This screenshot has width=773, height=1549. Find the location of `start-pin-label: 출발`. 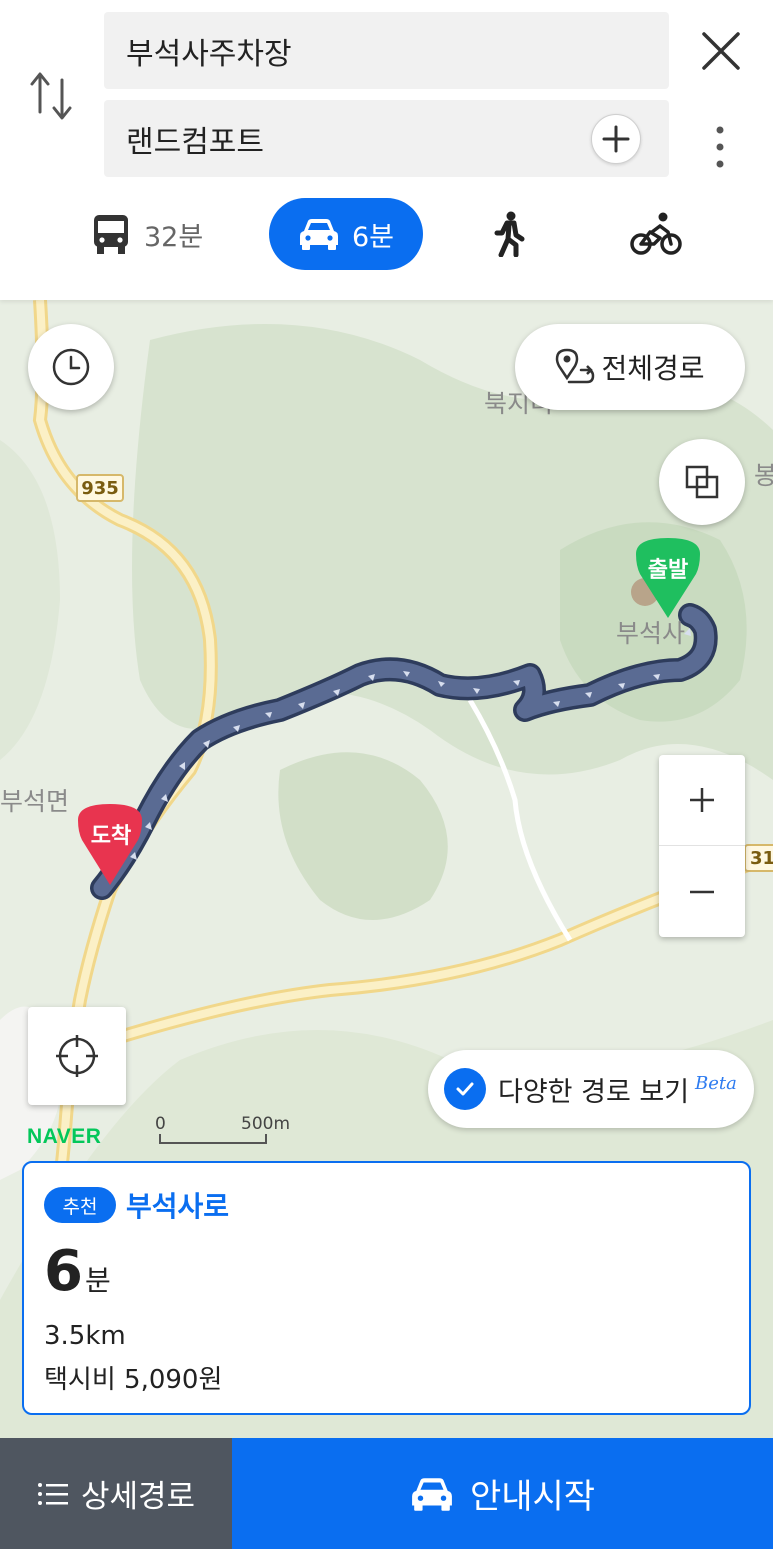

start-pin-label: 출발 is located at coordinates (668, 570).